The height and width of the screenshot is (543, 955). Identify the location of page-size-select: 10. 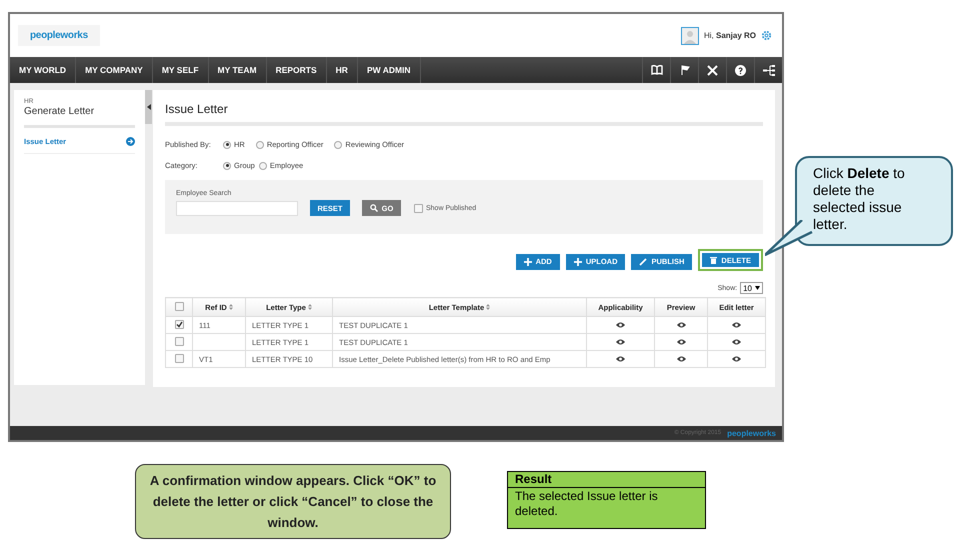
(751, 288).